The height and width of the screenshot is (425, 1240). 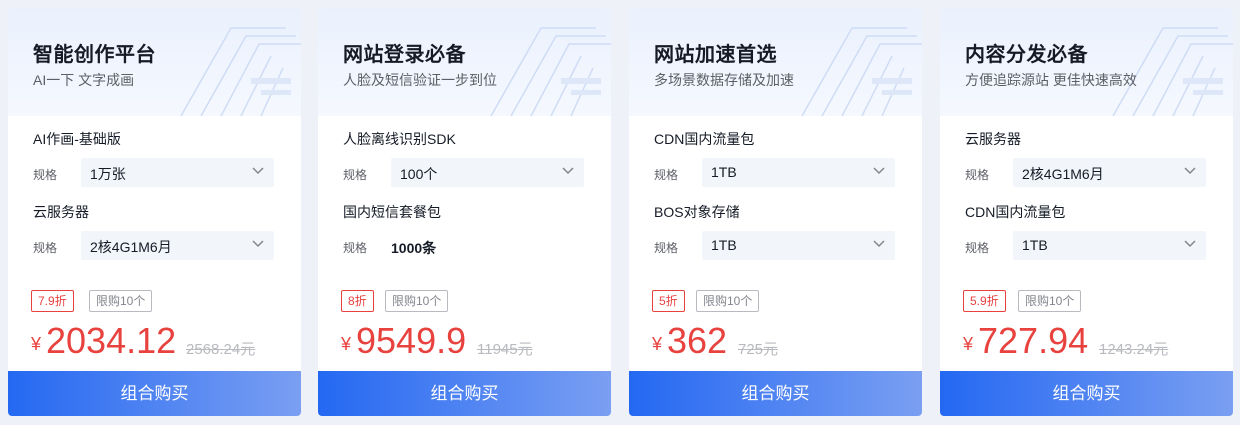 I want to click on price-amount: 362, so click(x=697, y=340).